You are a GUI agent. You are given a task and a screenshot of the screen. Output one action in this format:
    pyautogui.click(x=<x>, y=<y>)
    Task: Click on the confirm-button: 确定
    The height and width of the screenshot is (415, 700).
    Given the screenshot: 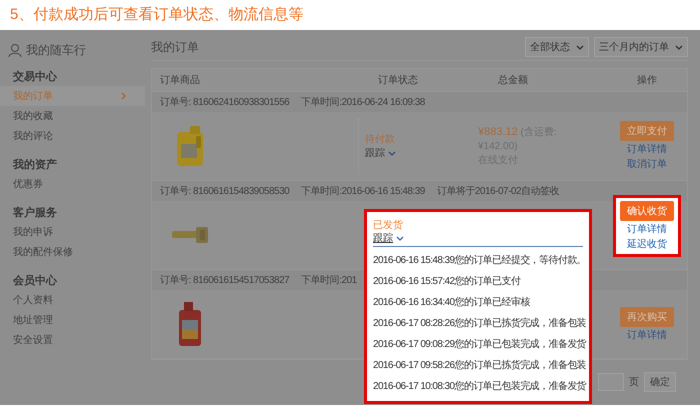 What is the action you would take?
    pyautogui.click(x=660, y=382)
    